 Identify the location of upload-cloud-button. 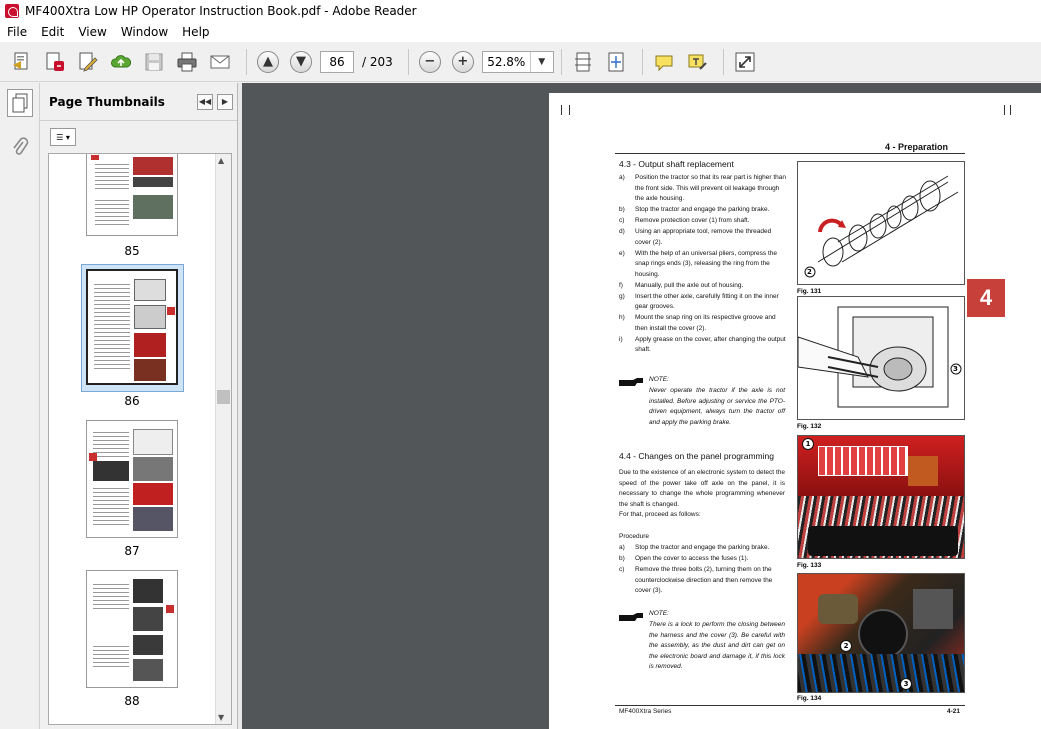
(121, 62).